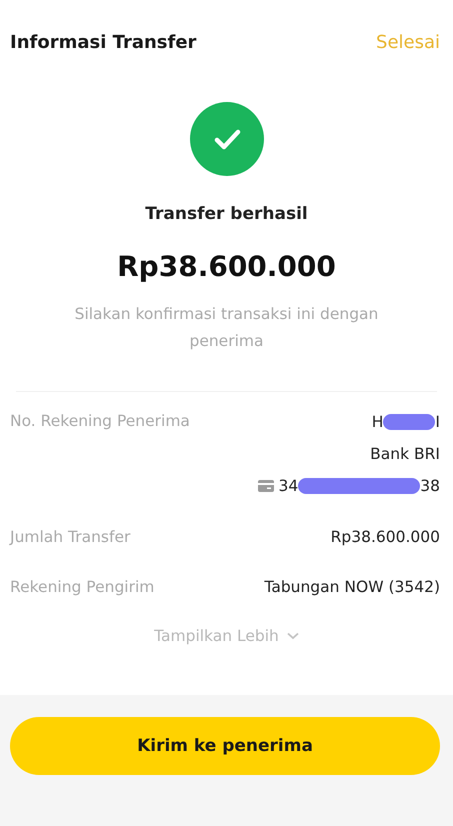  I want to click on account-number-start: 34, so click(288, 486).